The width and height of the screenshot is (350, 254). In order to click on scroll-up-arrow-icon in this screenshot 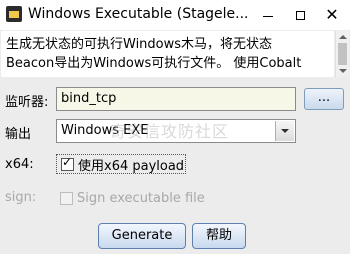, I will do `click(343, 37)`.